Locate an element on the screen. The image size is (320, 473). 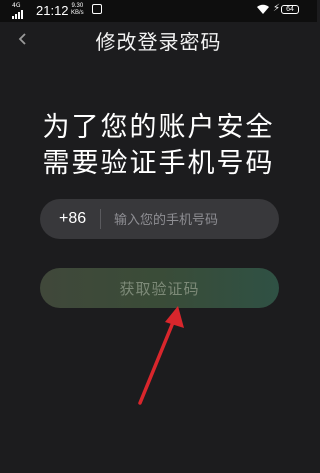
status-time: 21:12 is located at coordinates (52, 10).